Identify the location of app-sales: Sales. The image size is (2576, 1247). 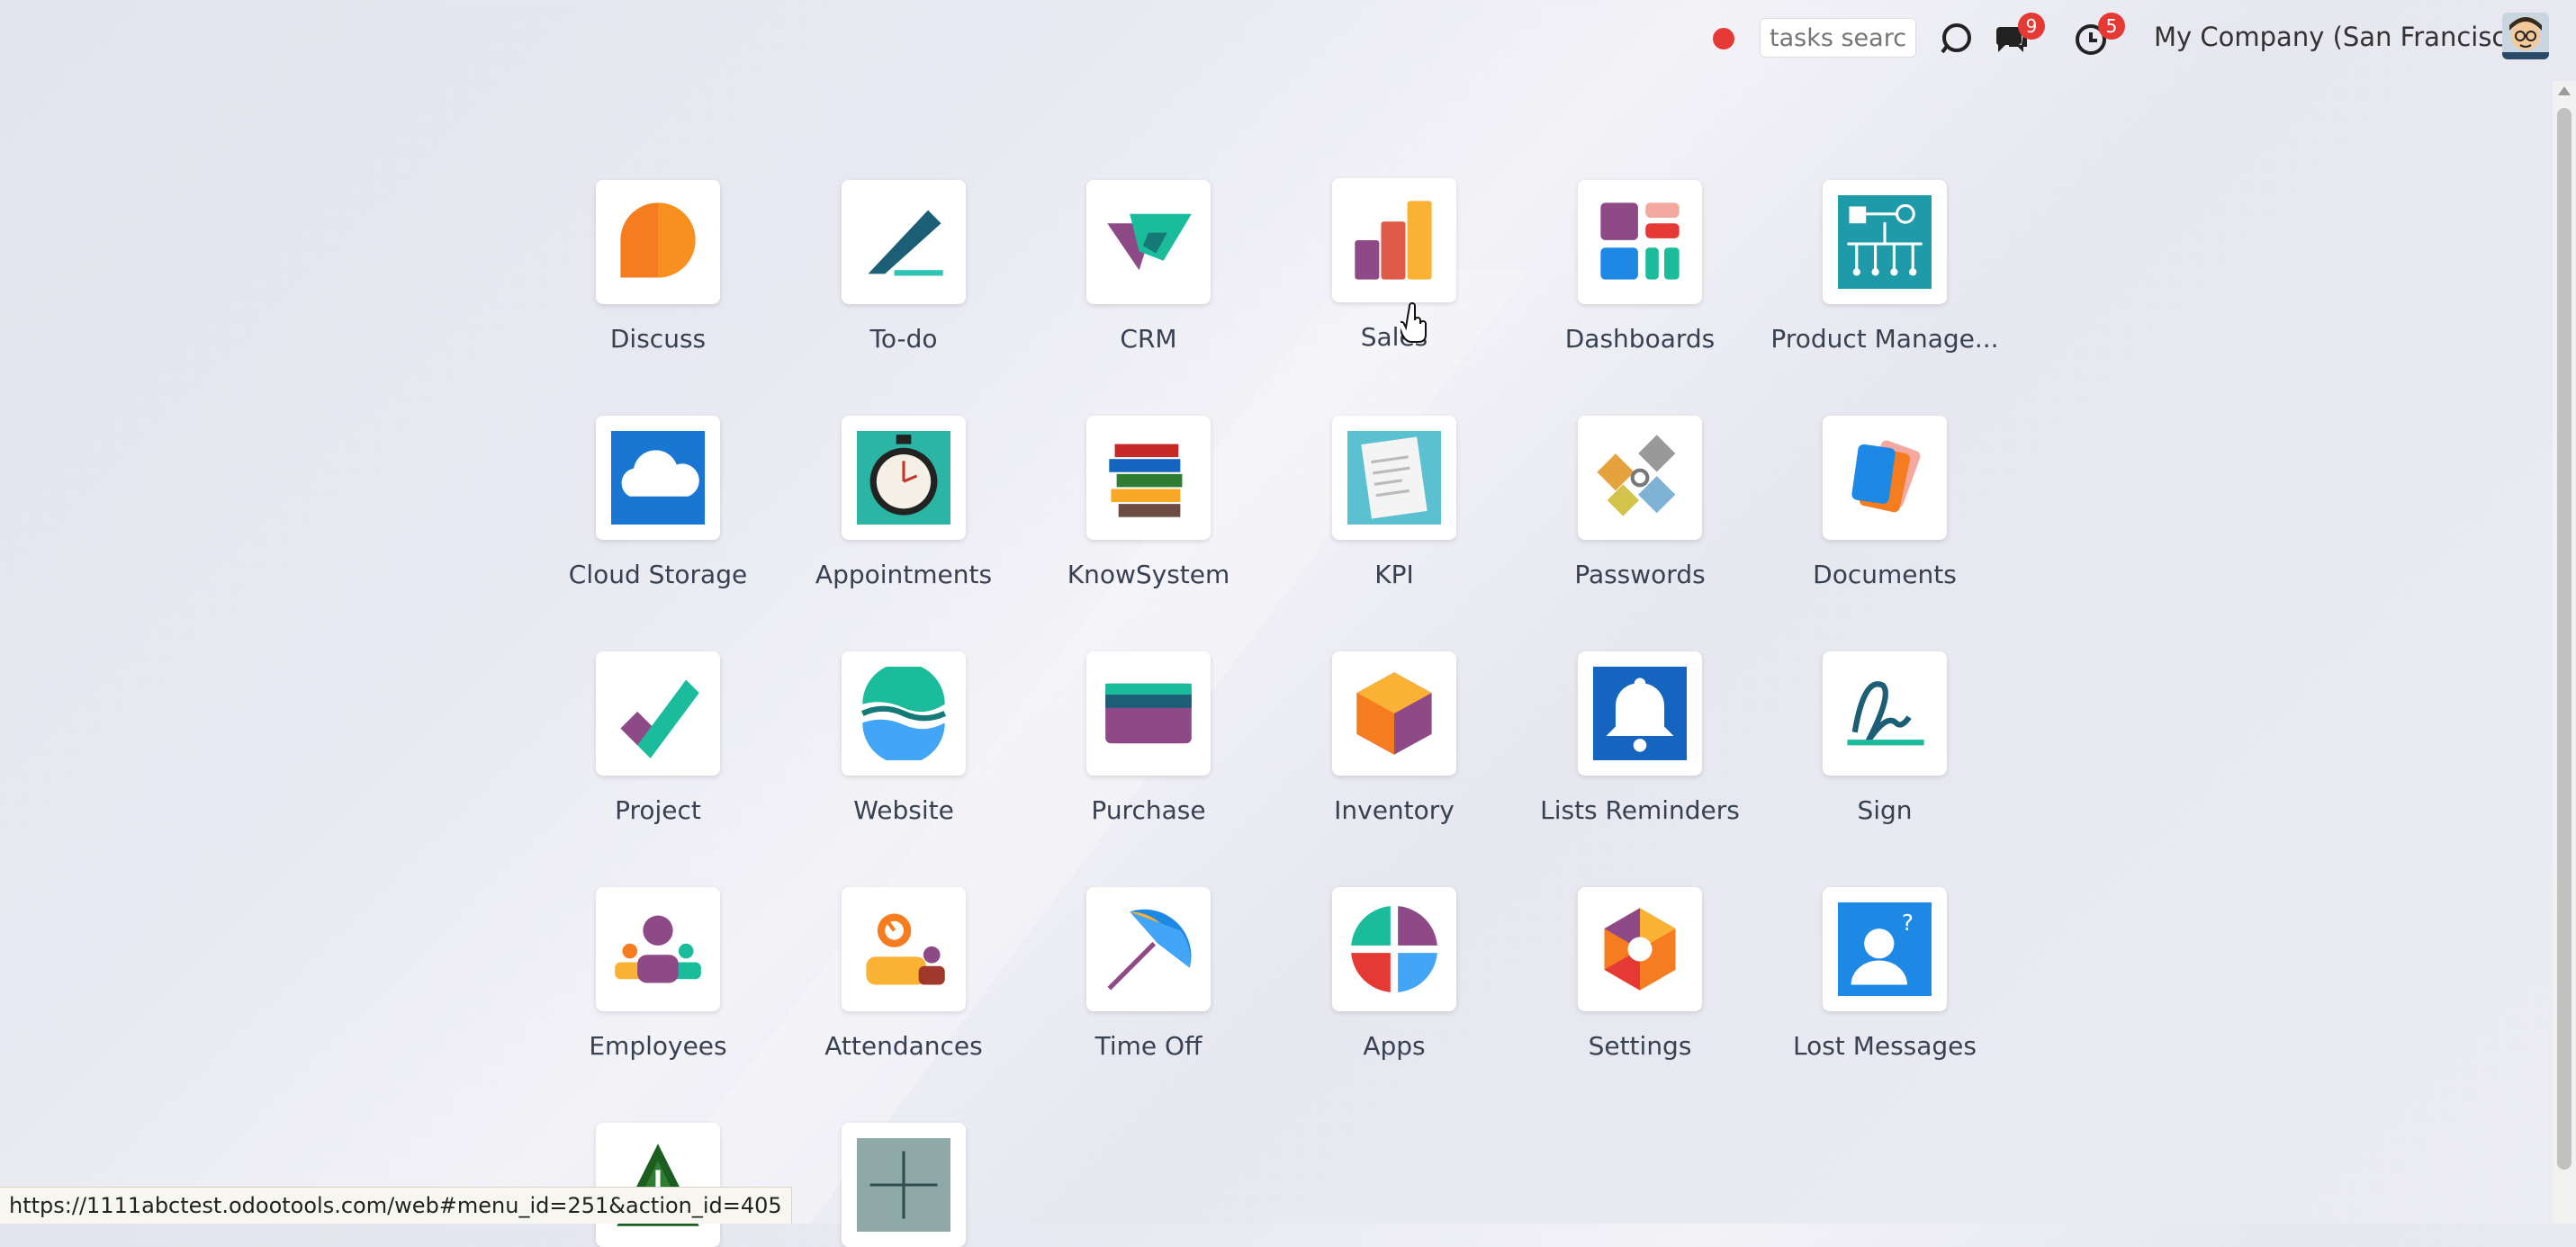
(1394, 265).